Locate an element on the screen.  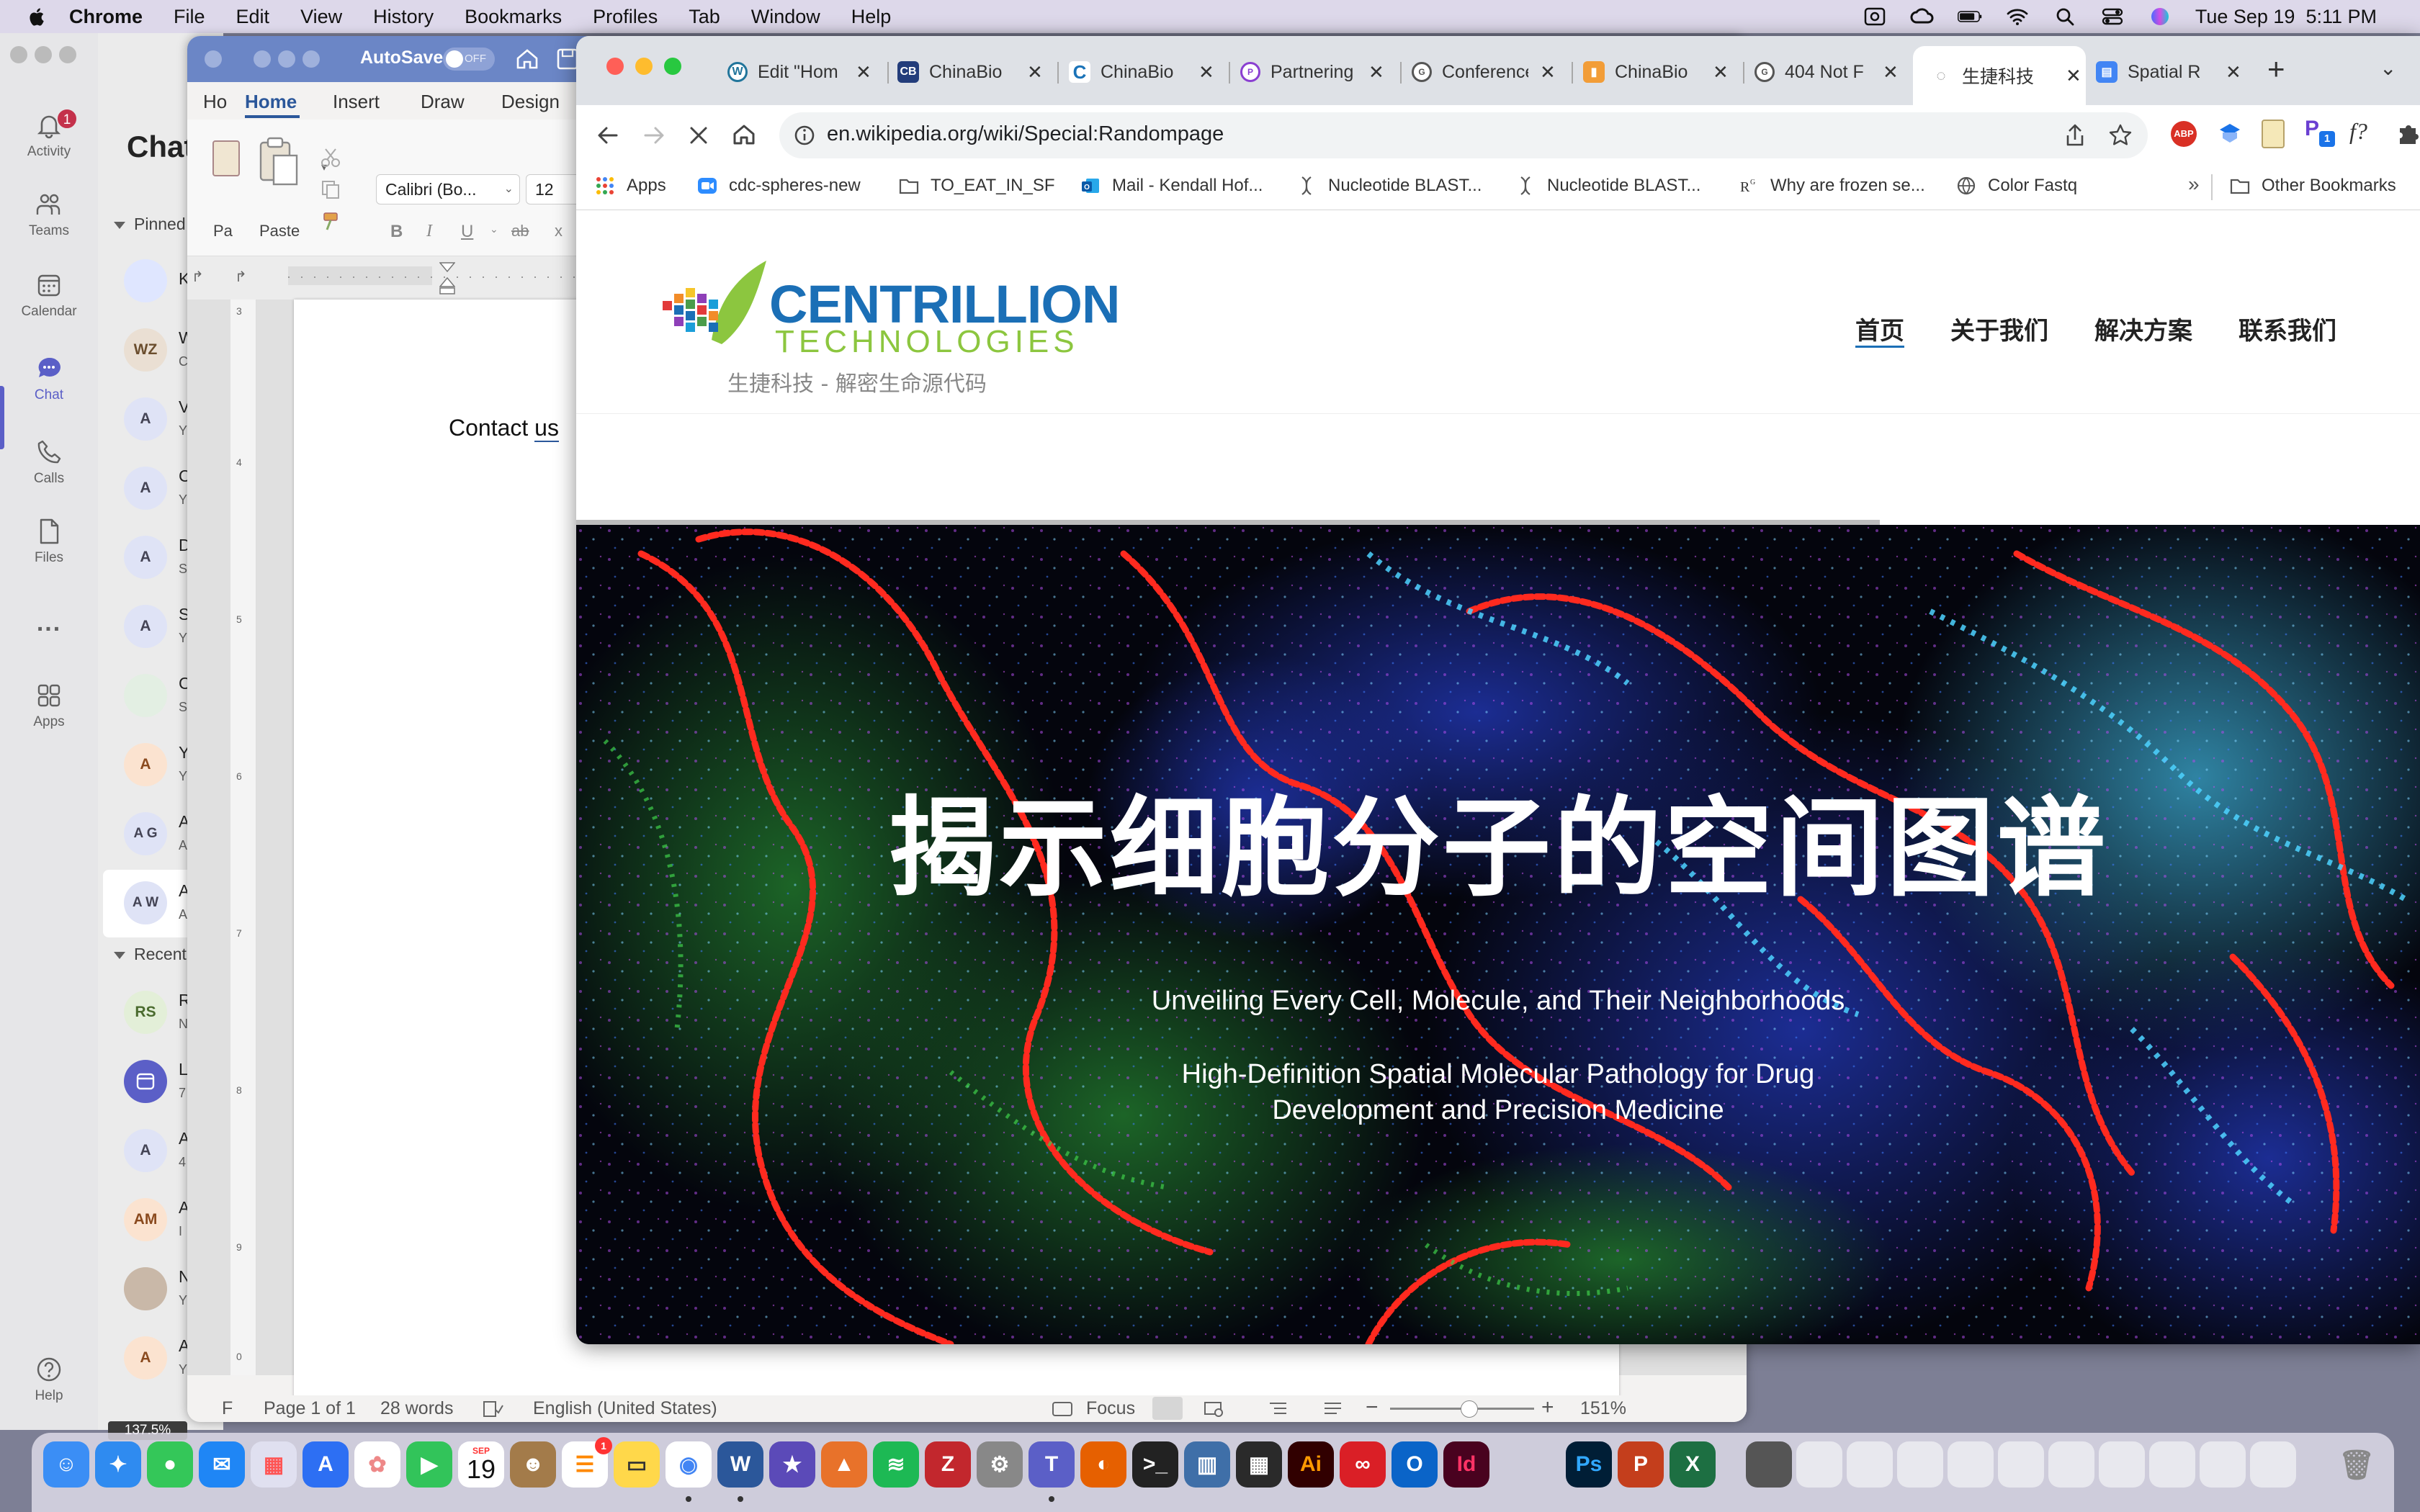
bookmark-star-icon is located at coordinates (2120, 135).